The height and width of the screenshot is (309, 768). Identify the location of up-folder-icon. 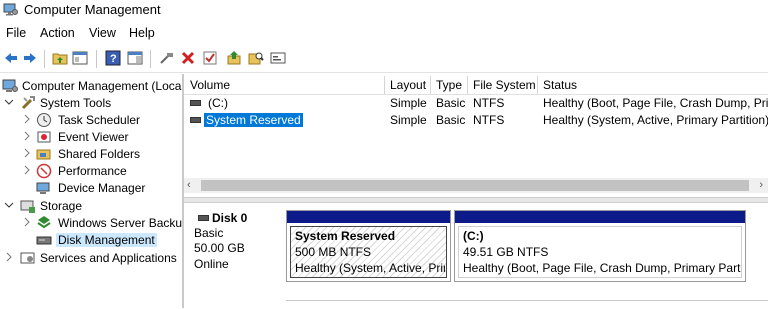
(60, 58).